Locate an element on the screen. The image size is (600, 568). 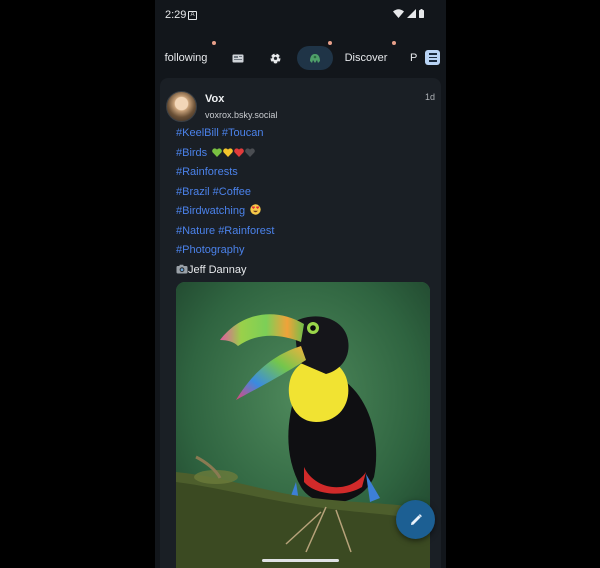
status-icons is located at coordinates (408, 13).